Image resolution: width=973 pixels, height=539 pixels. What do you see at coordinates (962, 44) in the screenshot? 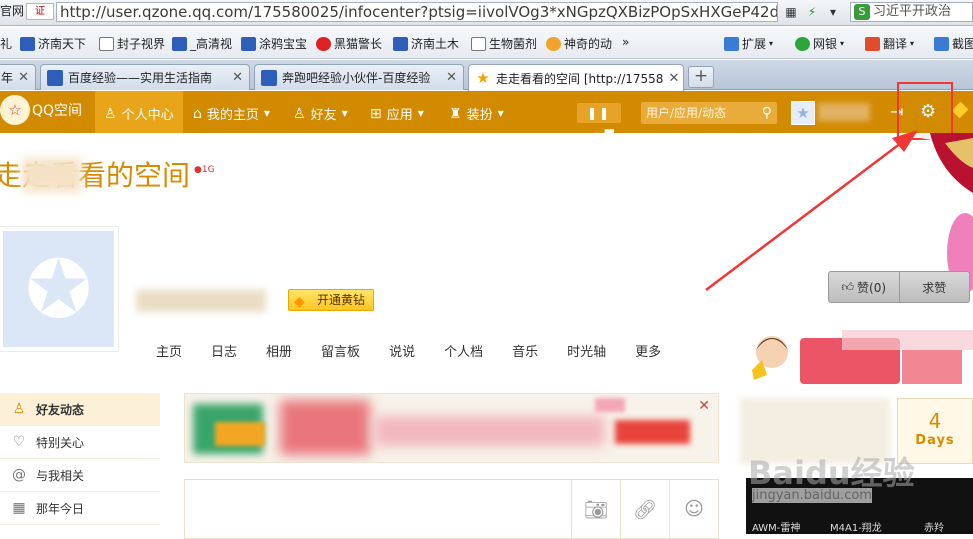
I see `bookmark-label: 截图` at bounding box center [962, 44].